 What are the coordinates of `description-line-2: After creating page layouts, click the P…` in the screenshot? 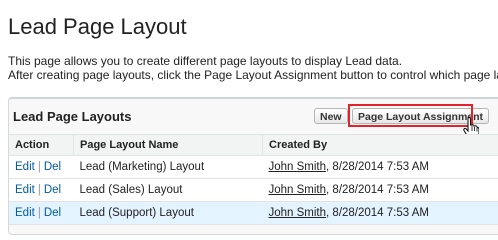 It's located at (253, 75).